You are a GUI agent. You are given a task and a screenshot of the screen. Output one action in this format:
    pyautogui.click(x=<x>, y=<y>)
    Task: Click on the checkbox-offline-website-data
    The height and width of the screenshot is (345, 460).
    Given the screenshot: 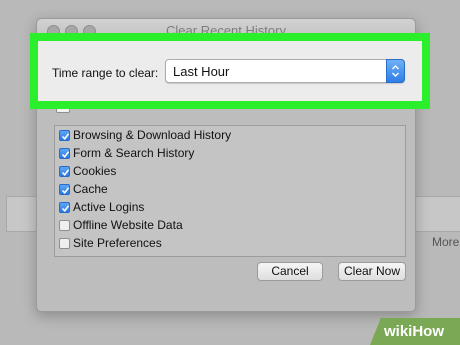 What is the action you would take?
    pyautogui.click(x=64, y=225)
    